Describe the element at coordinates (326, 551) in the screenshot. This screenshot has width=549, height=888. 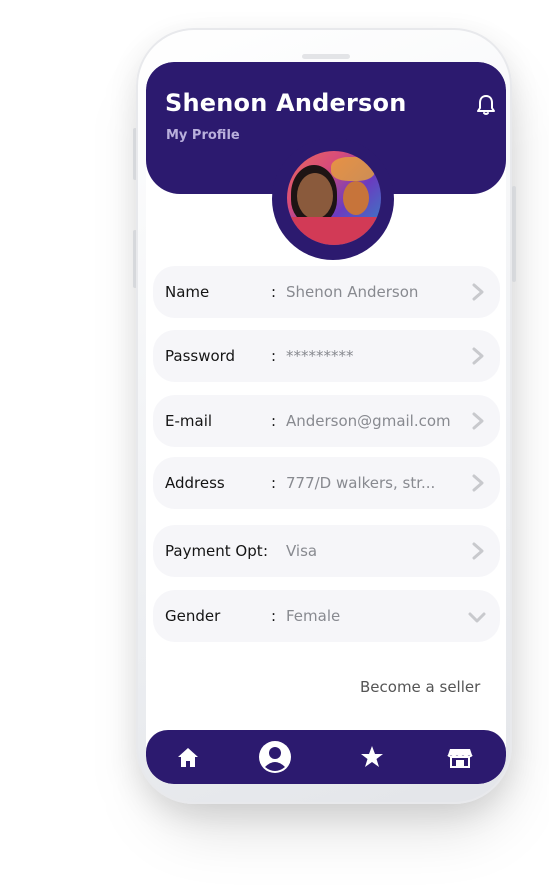
I see `field-row-payment: Payment Opt : Visa` at that location.